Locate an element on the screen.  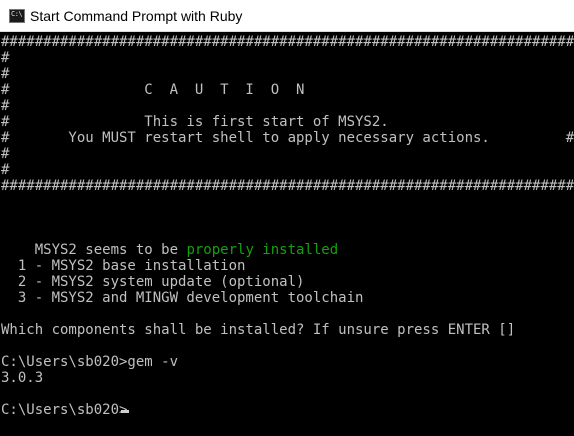
msys-status-line: MSYS2 seems to be properly installed is located at coordinates (169, 242).